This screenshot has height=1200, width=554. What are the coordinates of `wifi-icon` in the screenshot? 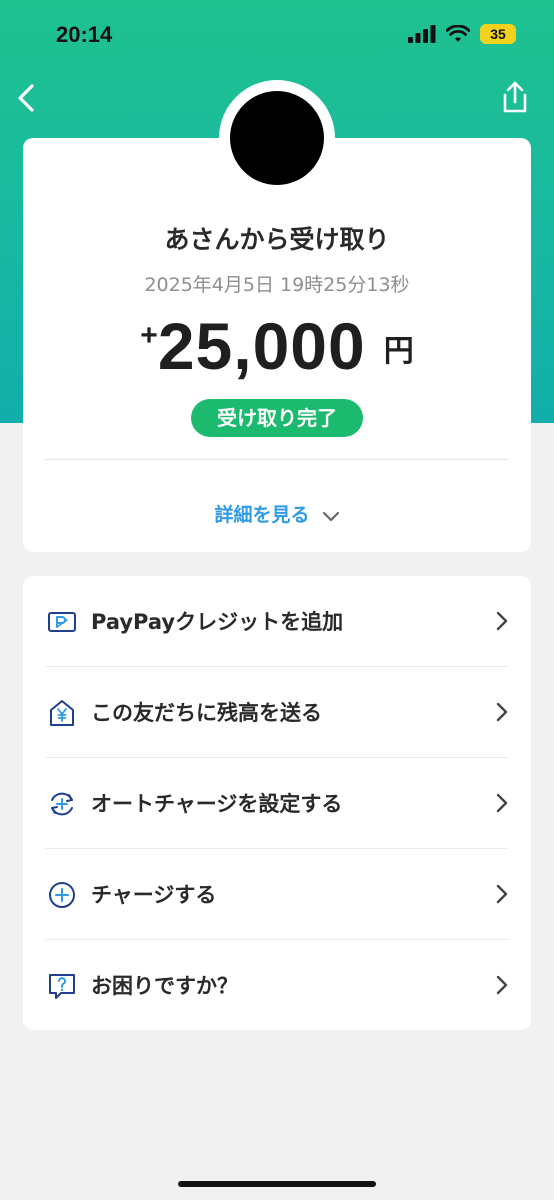 It's located at (458, 33).